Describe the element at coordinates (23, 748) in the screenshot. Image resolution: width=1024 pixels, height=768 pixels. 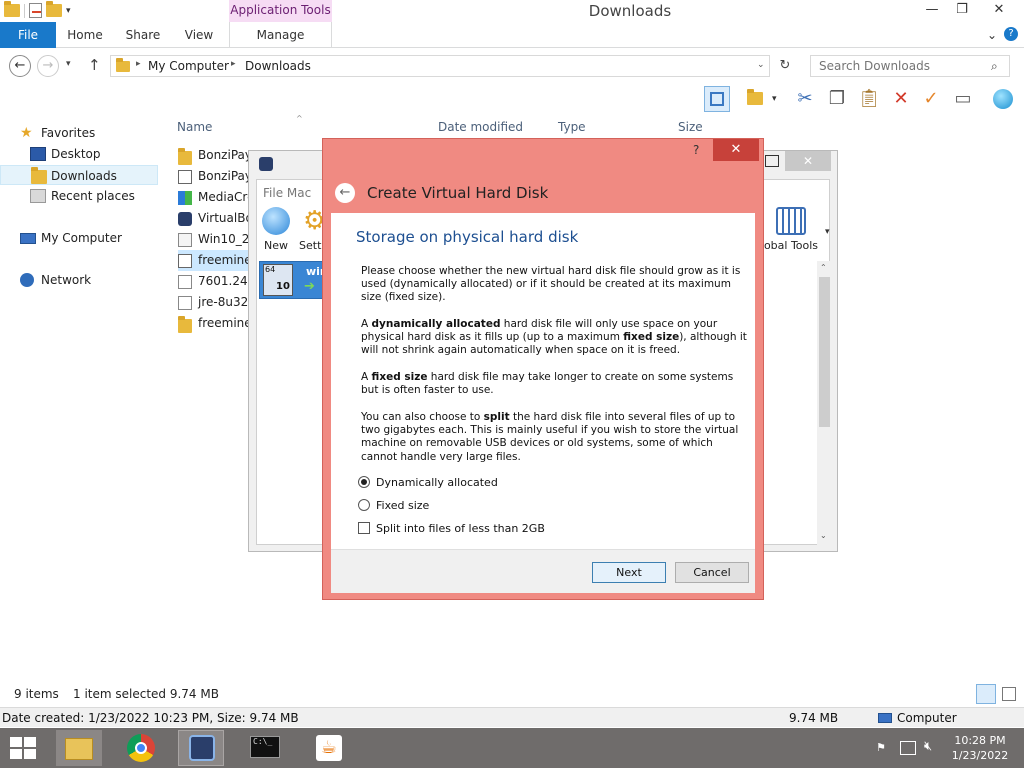
I see `start-button` at that location.